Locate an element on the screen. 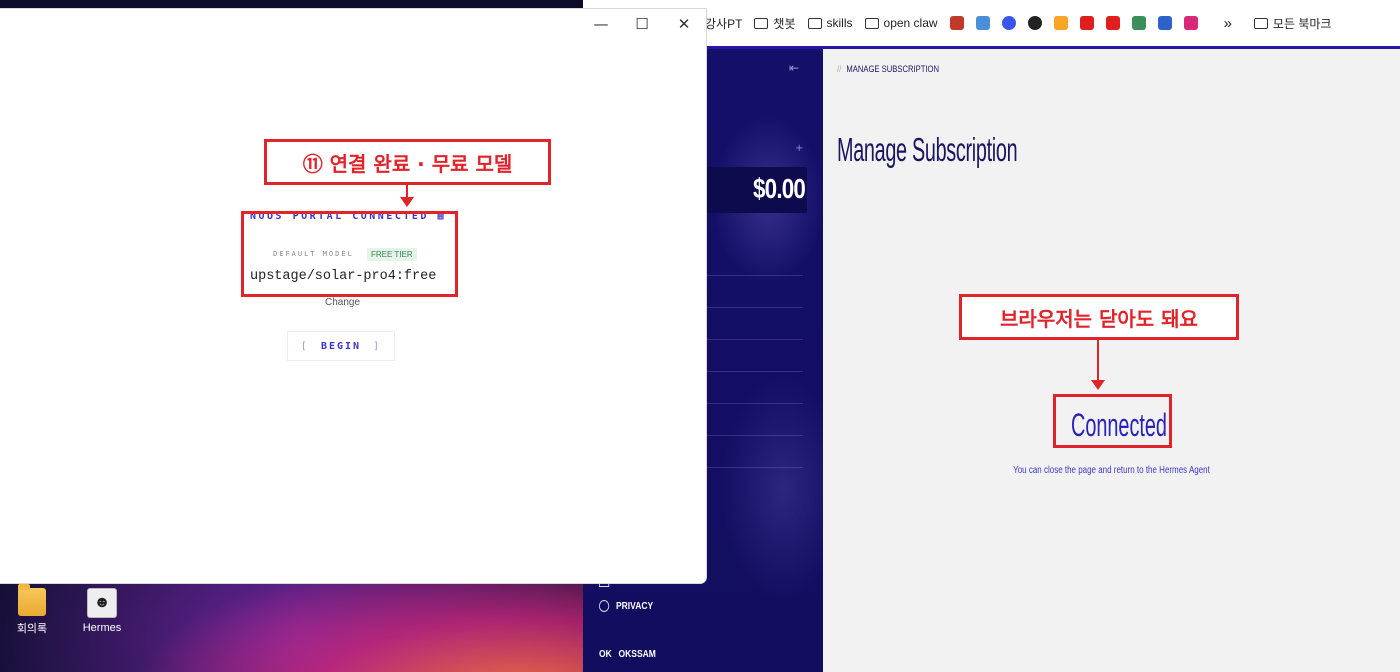 Image resolution: width=1400 pixels, height=672 pixels. begin-button: [ BEGIN ] is located at coordinates (341, 346).